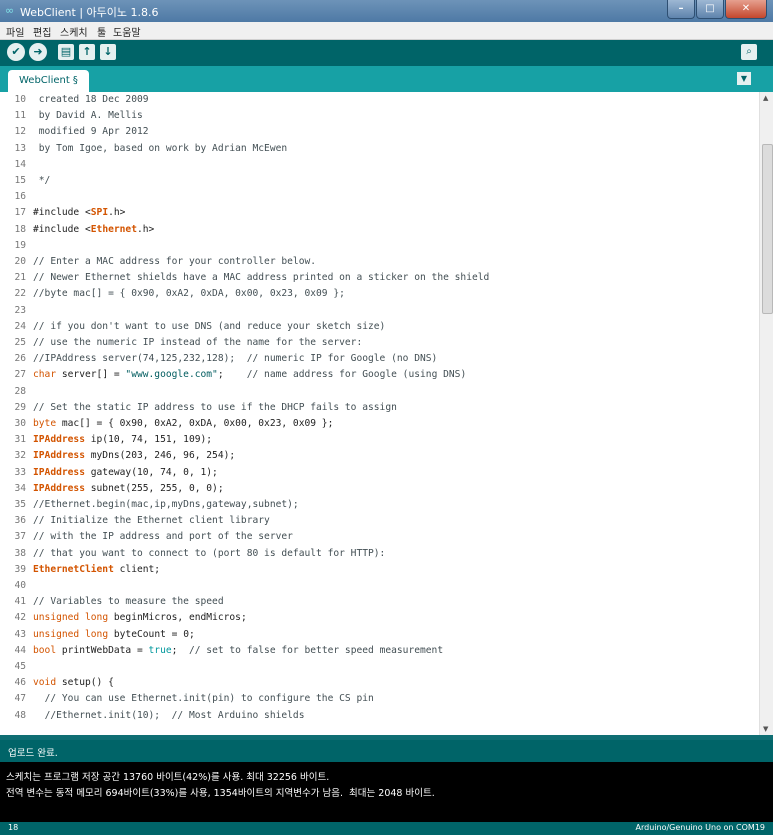  I want to click on code-line: 43 unsigned long byteCount = 0;, so click(380, 637).